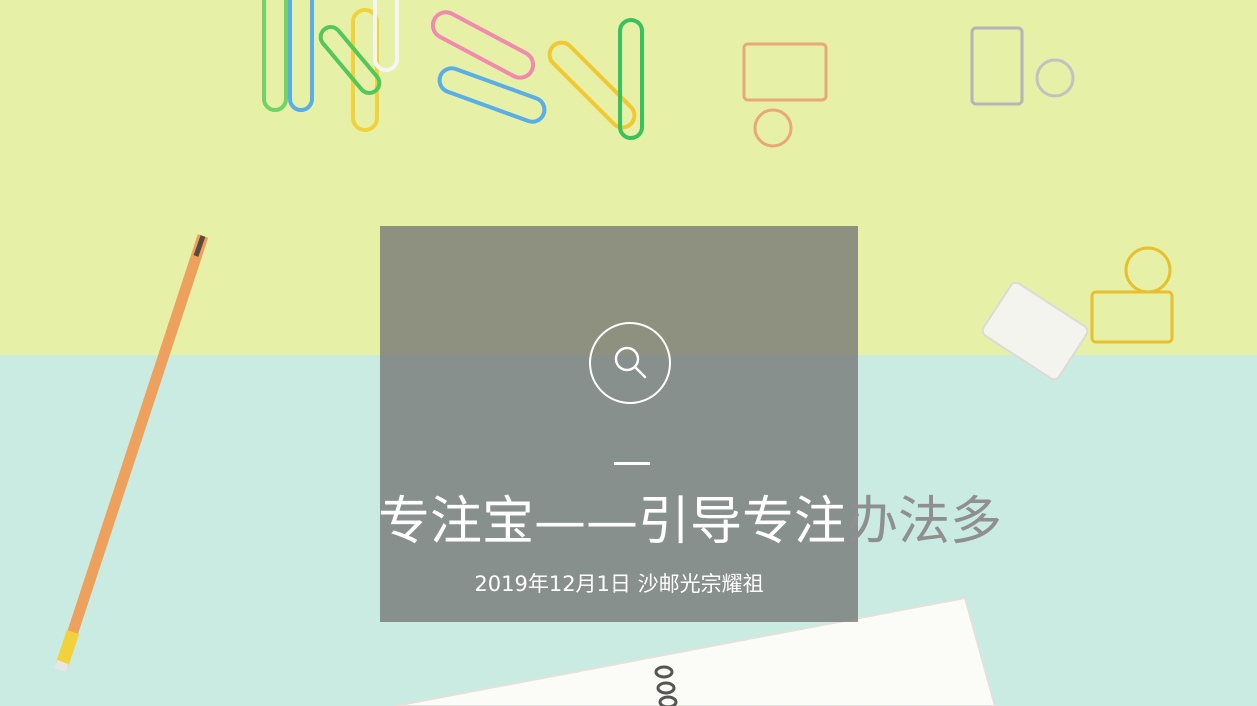 The height and width of the screenshot is (706, 1257). I want to click on binder-clip-orange-handle, so click(773, 128).